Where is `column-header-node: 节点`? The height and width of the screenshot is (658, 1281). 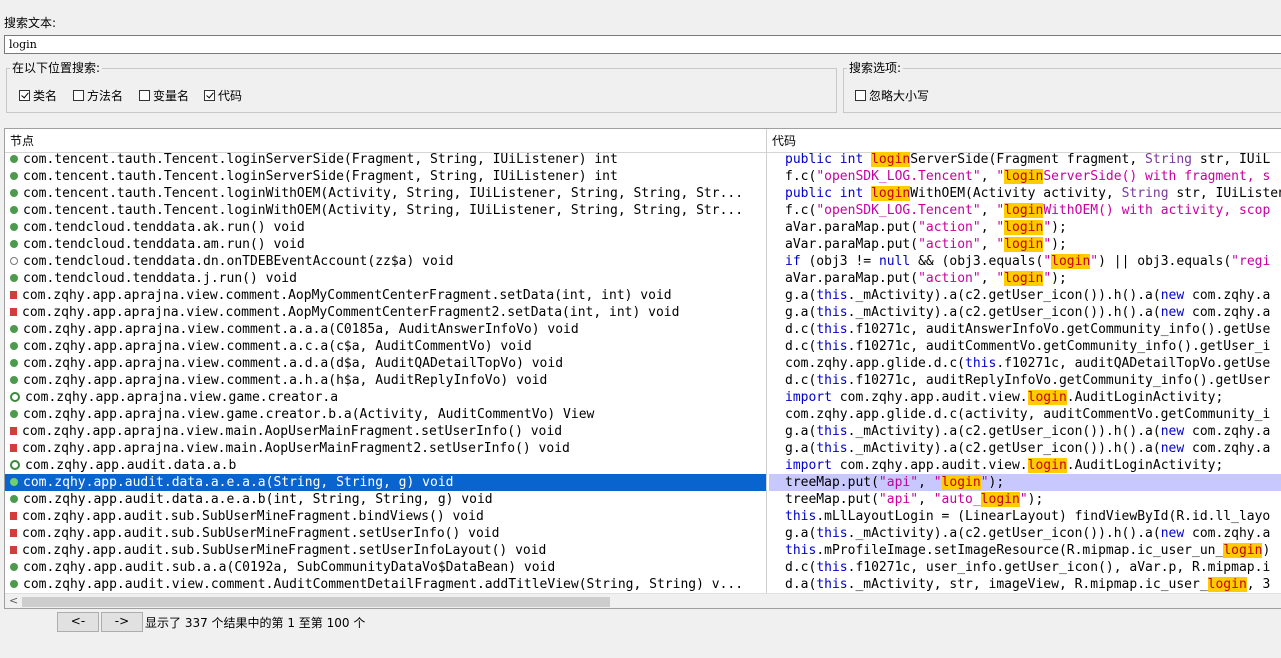
column-header-node: 节点 is located at coordinates (385, 141).